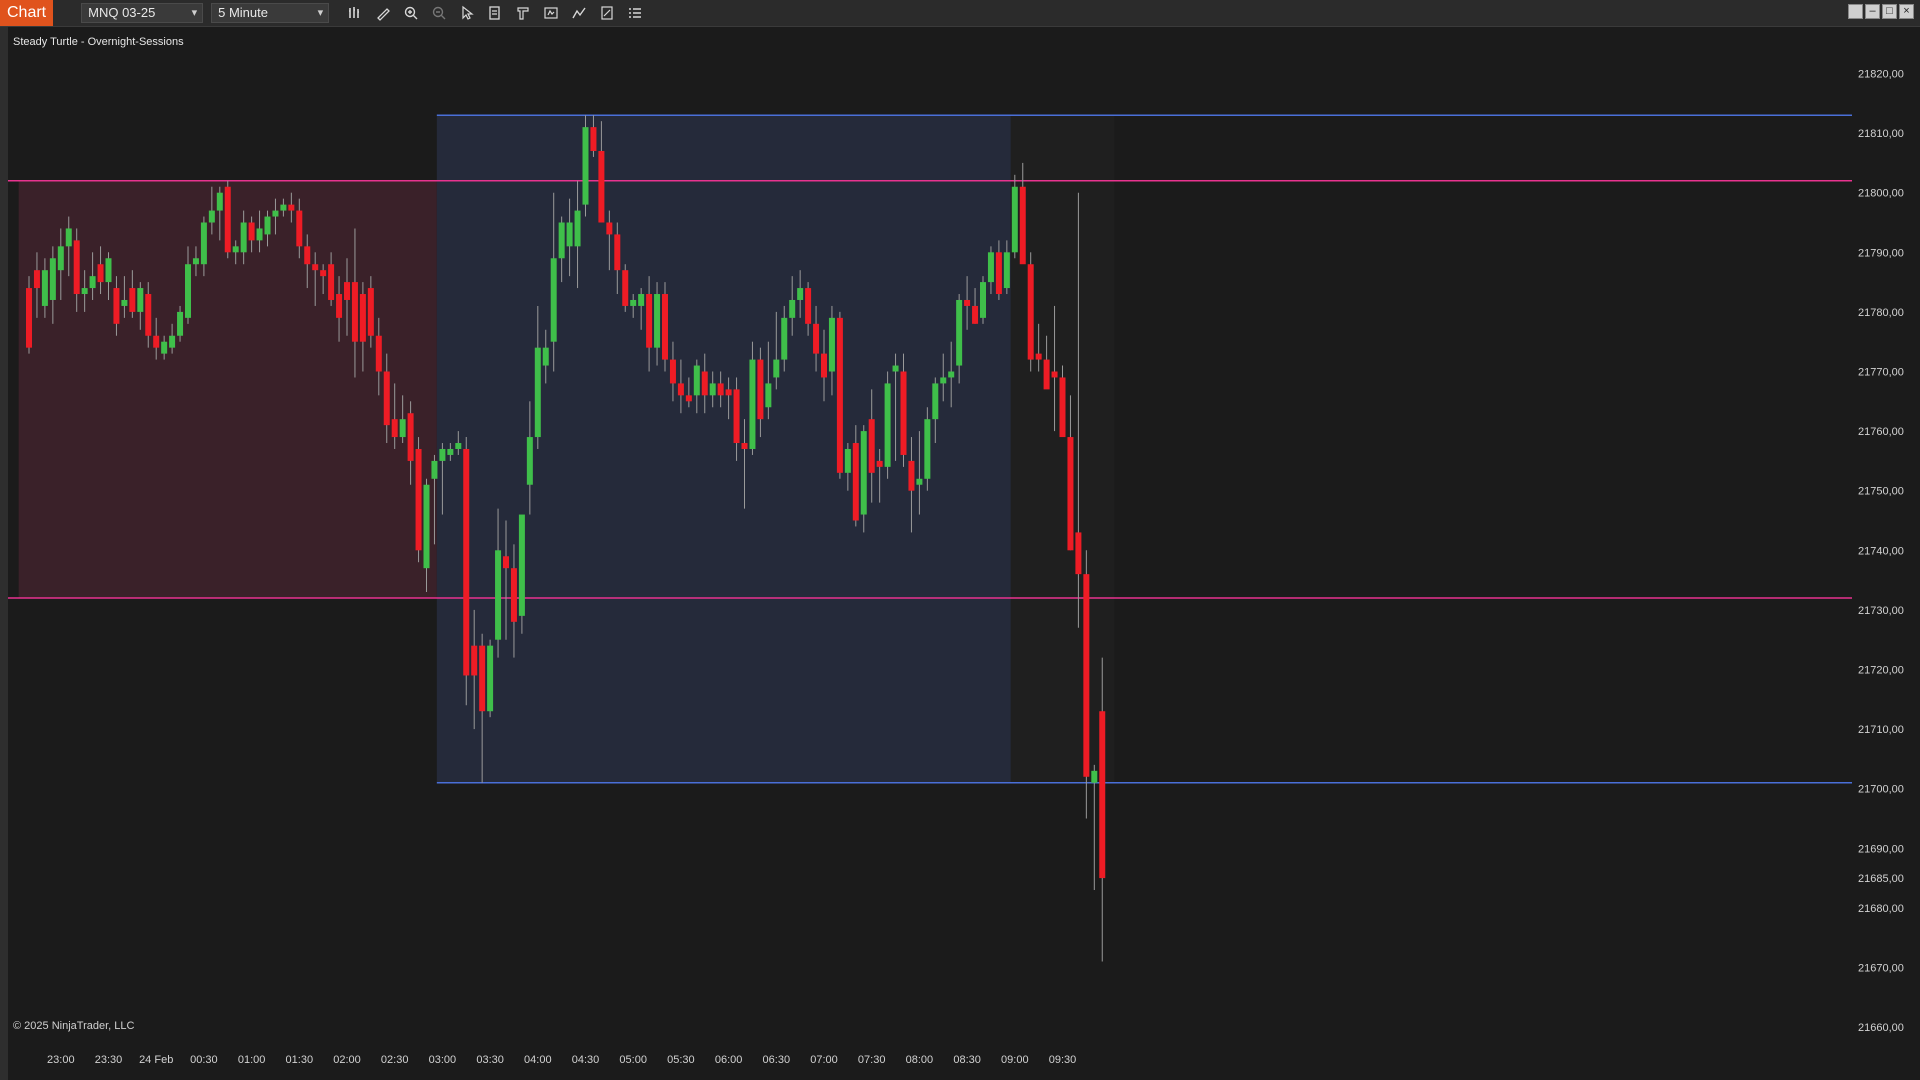 The image size is (1920, 1080). I want to click on x-axis-tick-label: 08:00, so click(920, 1060).